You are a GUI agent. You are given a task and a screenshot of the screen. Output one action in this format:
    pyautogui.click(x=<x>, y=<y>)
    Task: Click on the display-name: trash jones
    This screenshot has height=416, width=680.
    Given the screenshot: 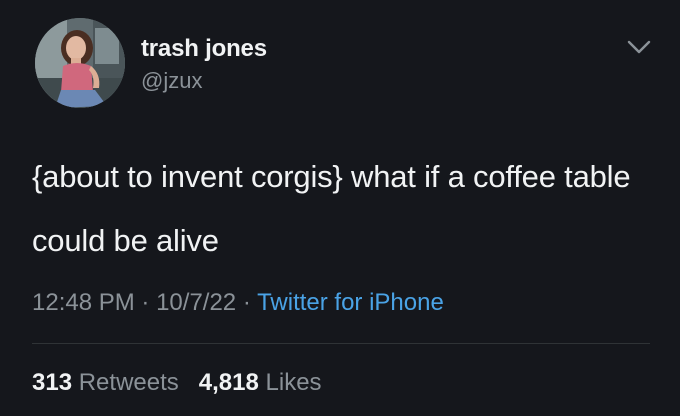 What is the action you would take?
    pyautogui.click(x=204, y=49)
    